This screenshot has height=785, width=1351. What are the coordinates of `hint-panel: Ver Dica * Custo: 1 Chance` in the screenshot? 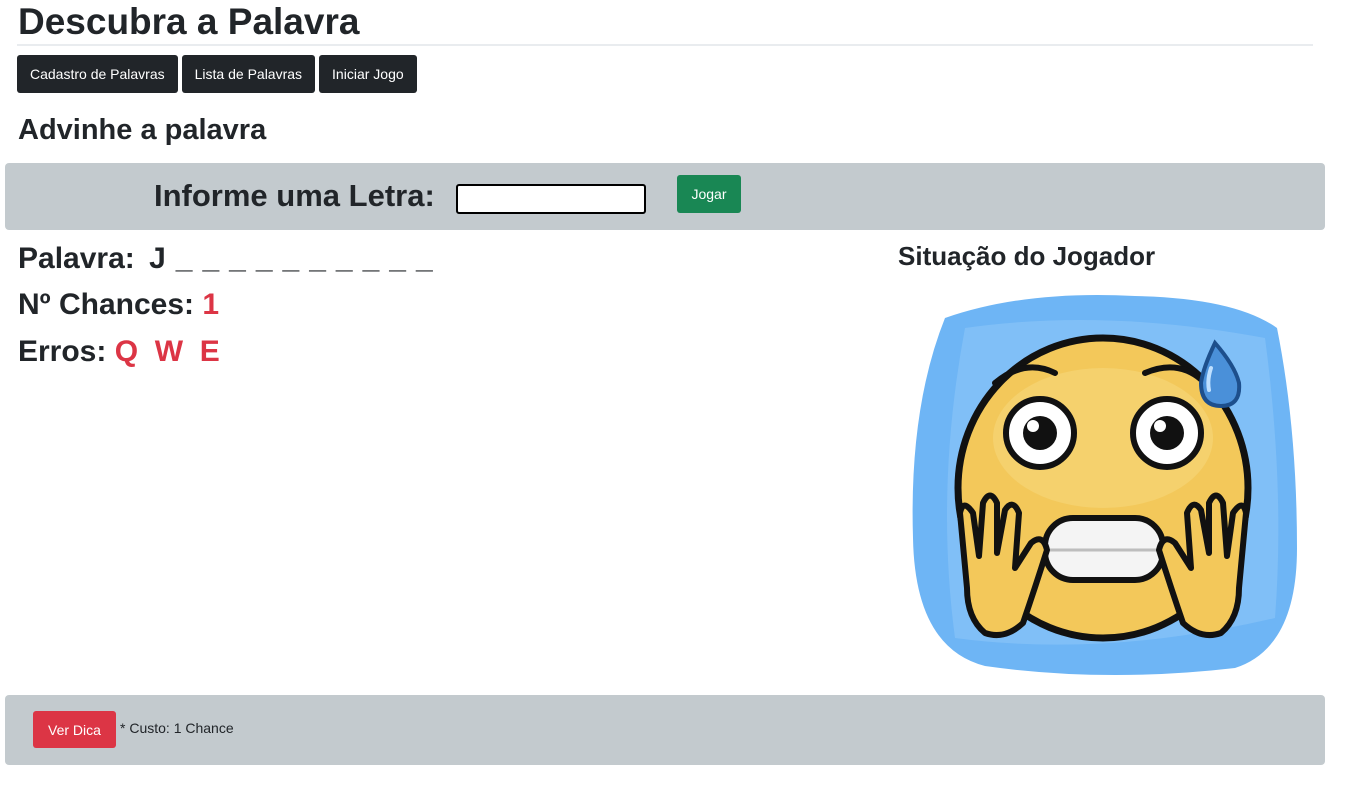 It's located at (665, 730).